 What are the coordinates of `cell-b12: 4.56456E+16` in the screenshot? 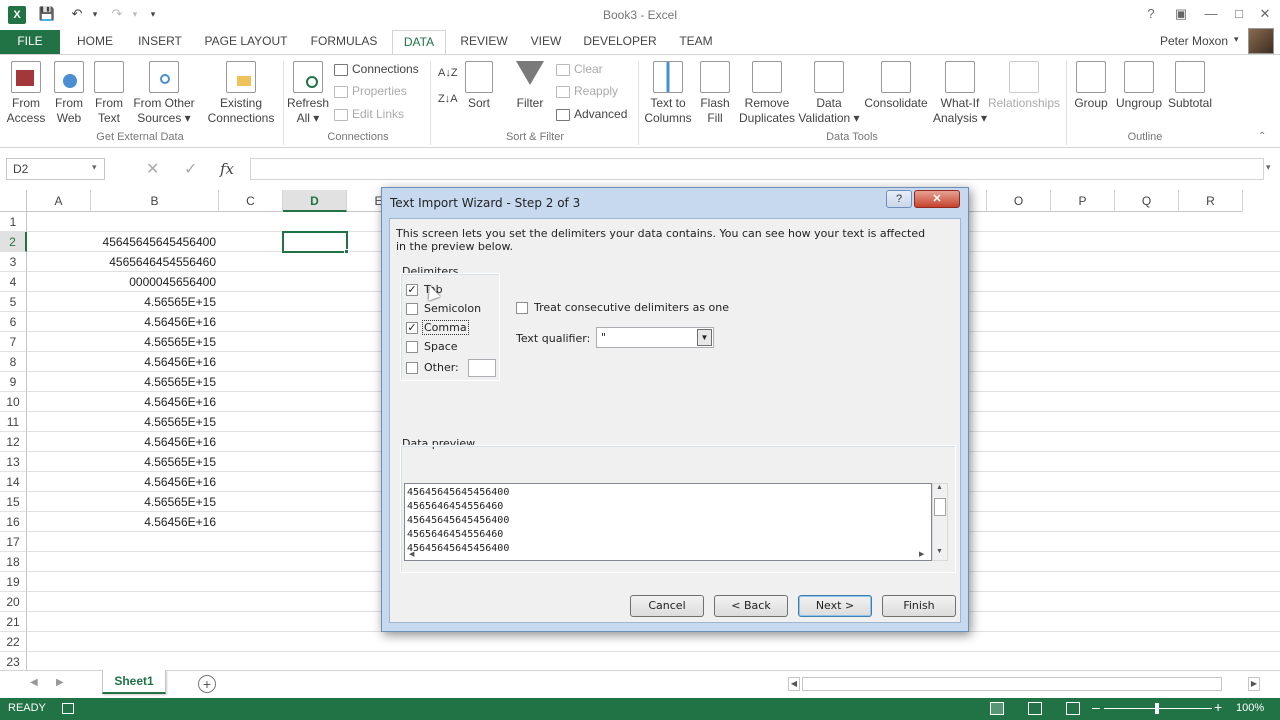 It's located at (155, 442).